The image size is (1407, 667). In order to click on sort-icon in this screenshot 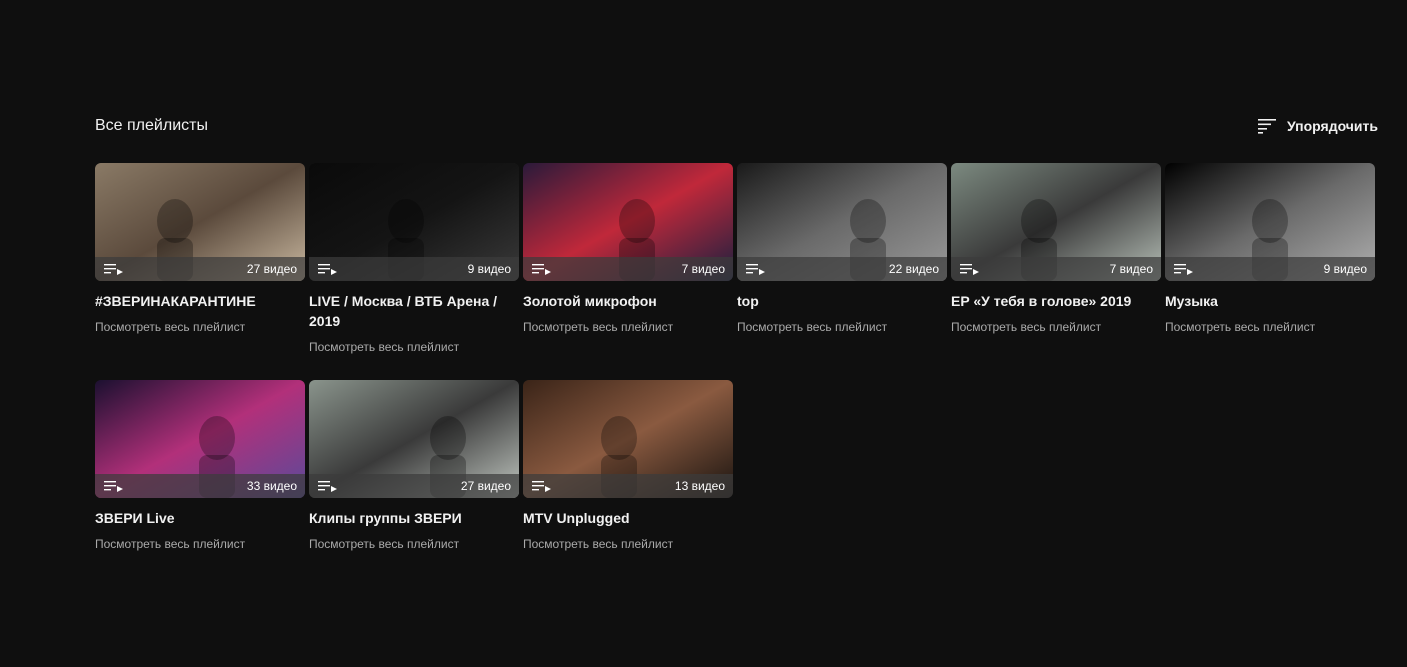, I will do `click(1266, 126)`.